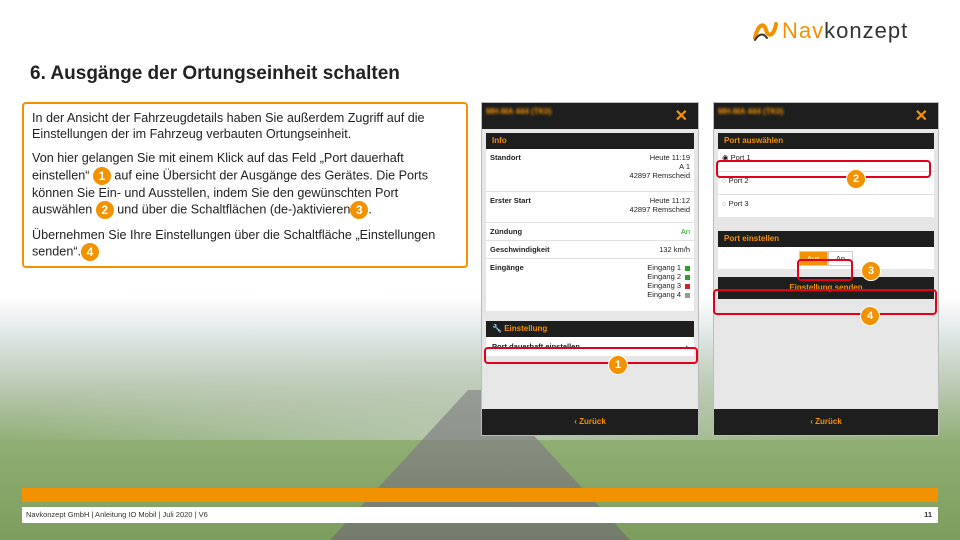 The image size is (960, 540). I want to click on logo-text-nav: Nav, so click(803, 30).